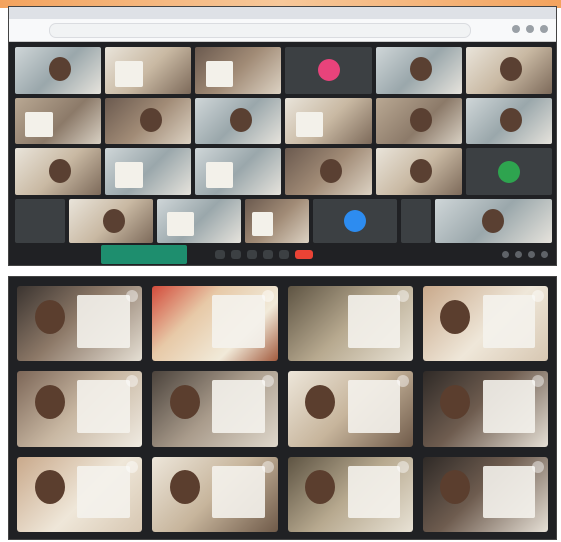  Describe the element at coordinates (282, 13) in the screenshot. I see `browser-tab-bar` at that location.